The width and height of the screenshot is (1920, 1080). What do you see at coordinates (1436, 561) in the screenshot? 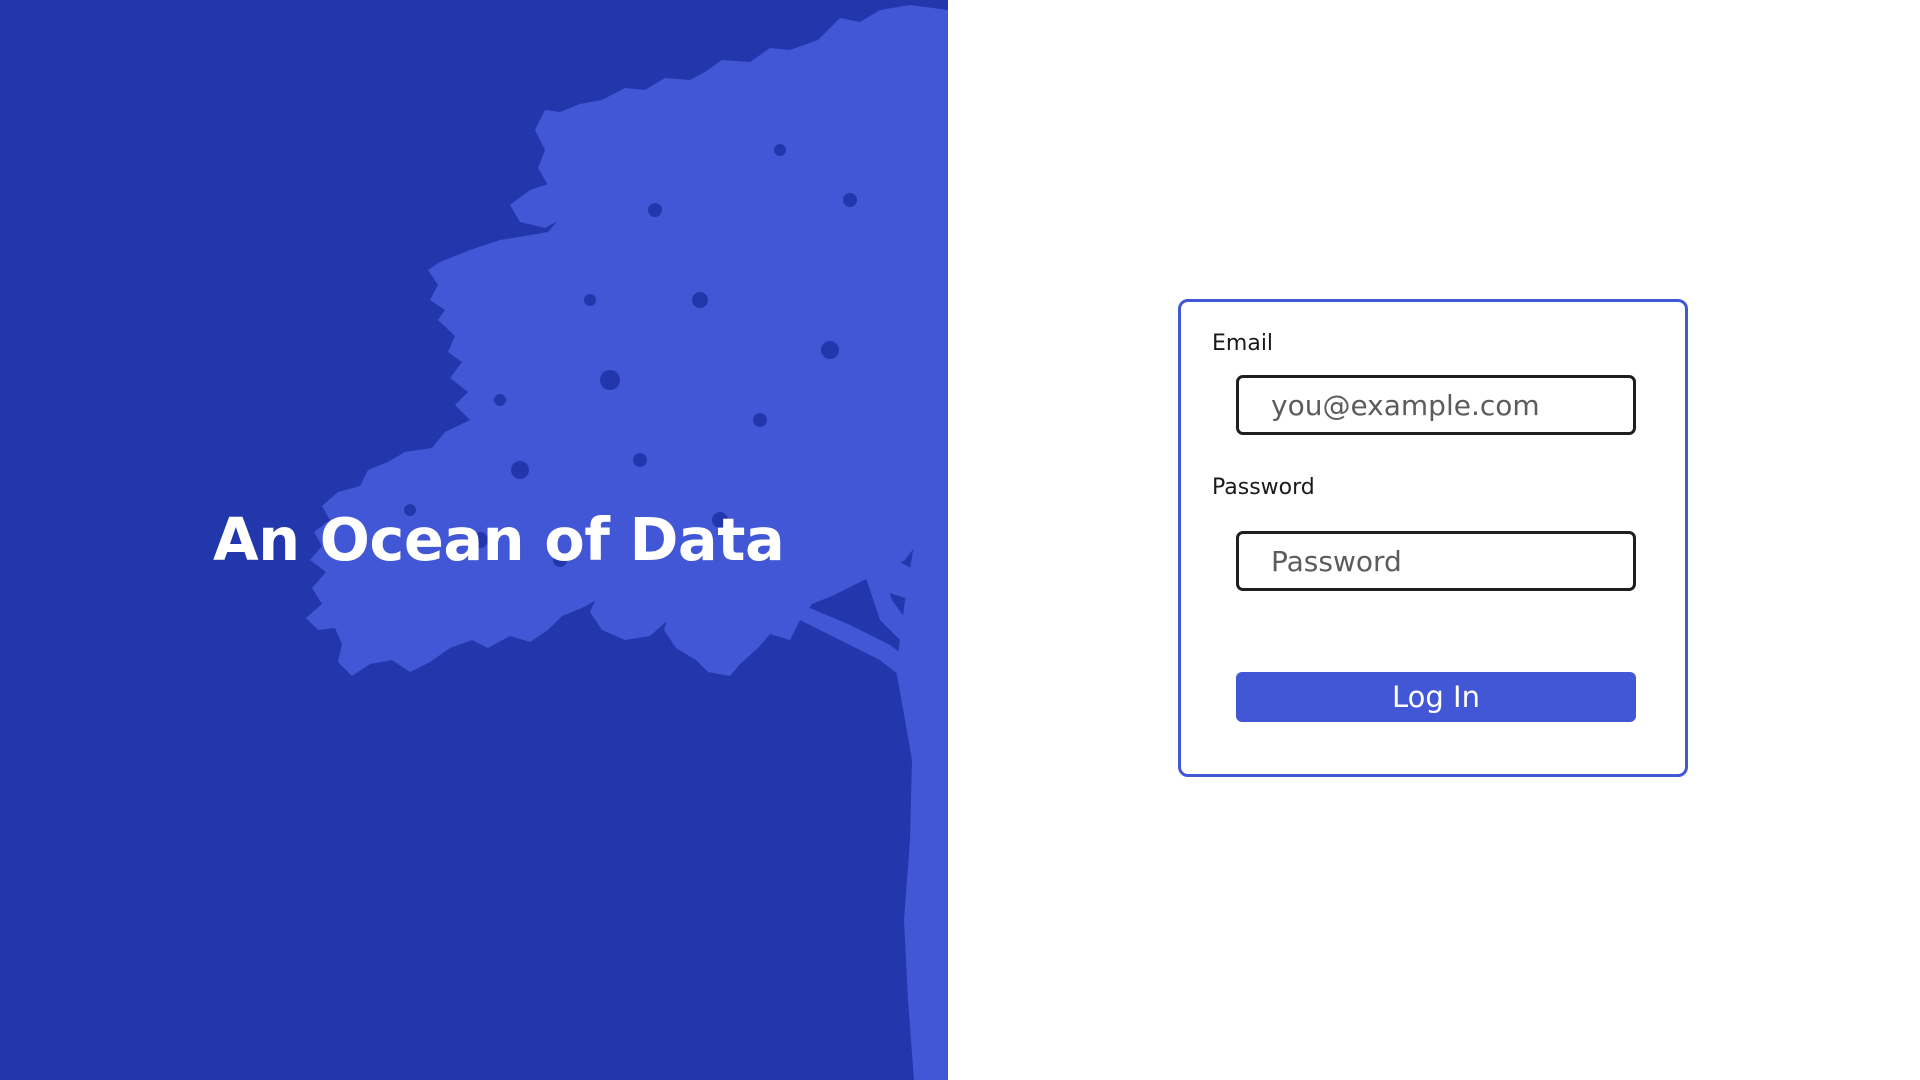
I see `password-input` at bounding box center [1436, 561].